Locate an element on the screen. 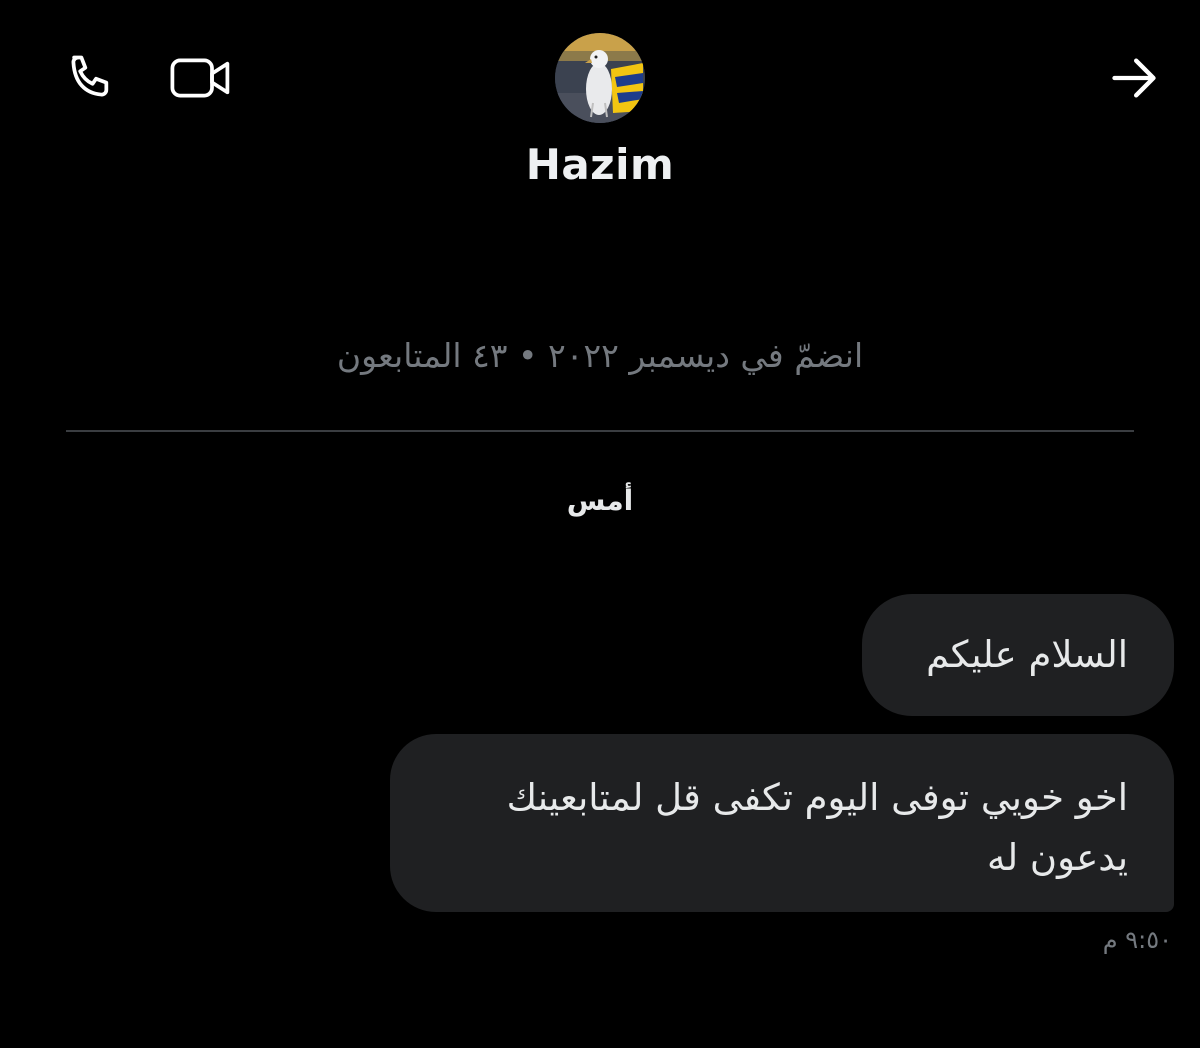 This screenshot has width=1200, height=1048. avatar is located at coordinates (600, 78).